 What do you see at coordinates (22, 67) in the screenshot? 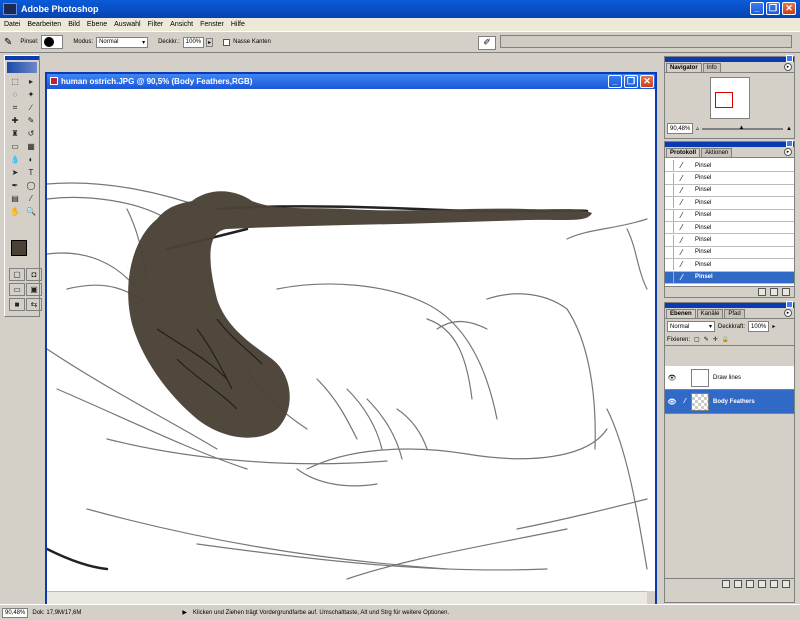
I see `adobe-logo` at bounding box center [22, 67].